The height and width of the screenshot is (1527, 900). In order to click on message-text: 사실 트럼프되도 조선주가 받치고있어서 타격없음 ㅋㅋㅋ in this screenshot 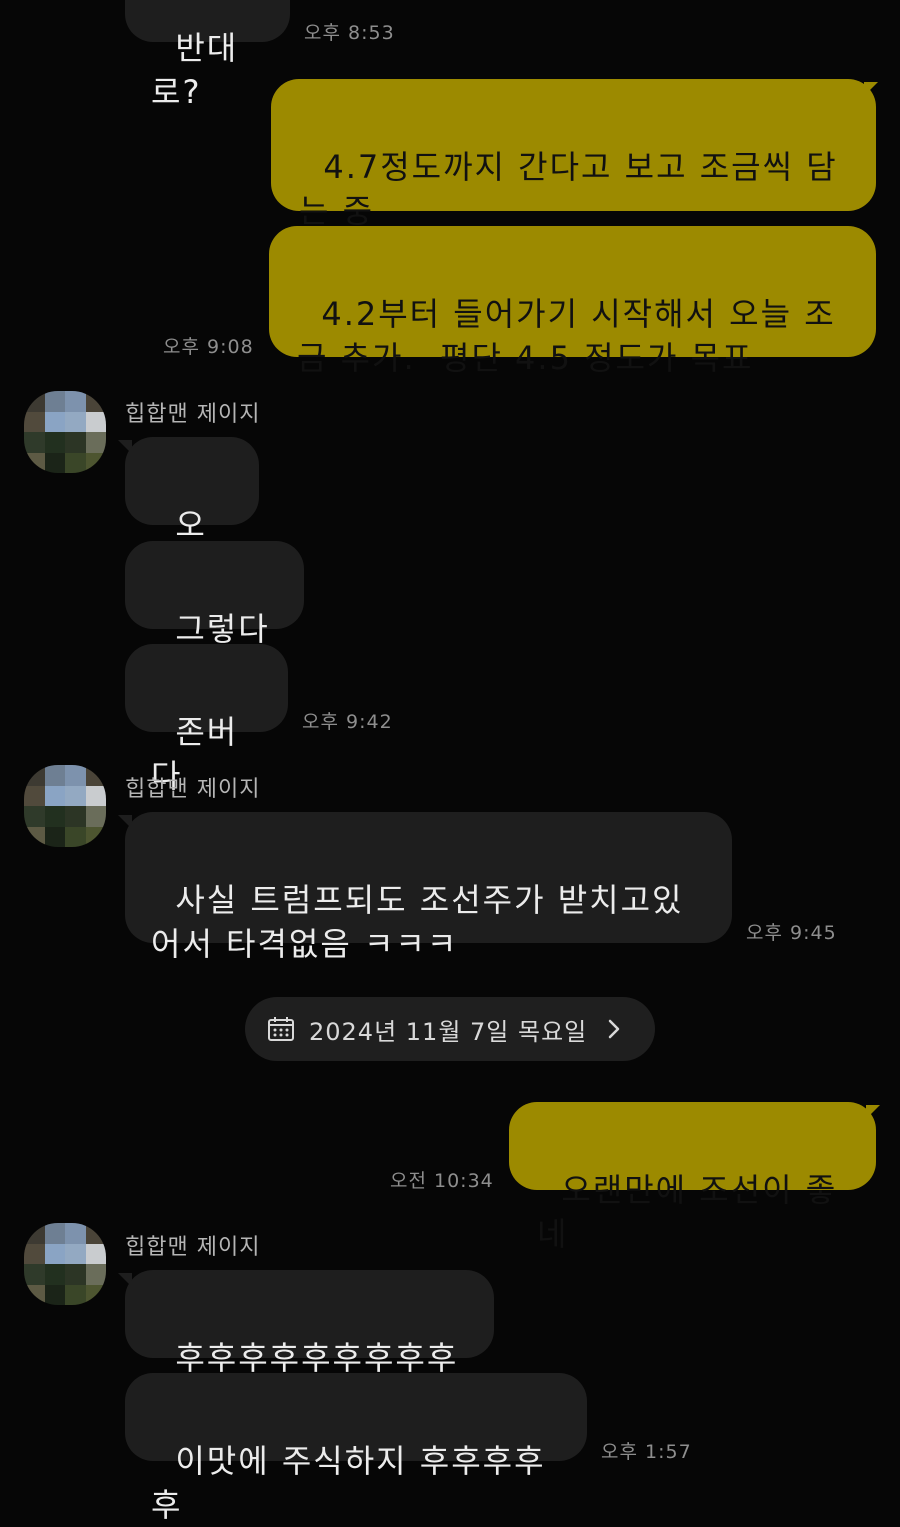, I will do `click(417, 922)`.